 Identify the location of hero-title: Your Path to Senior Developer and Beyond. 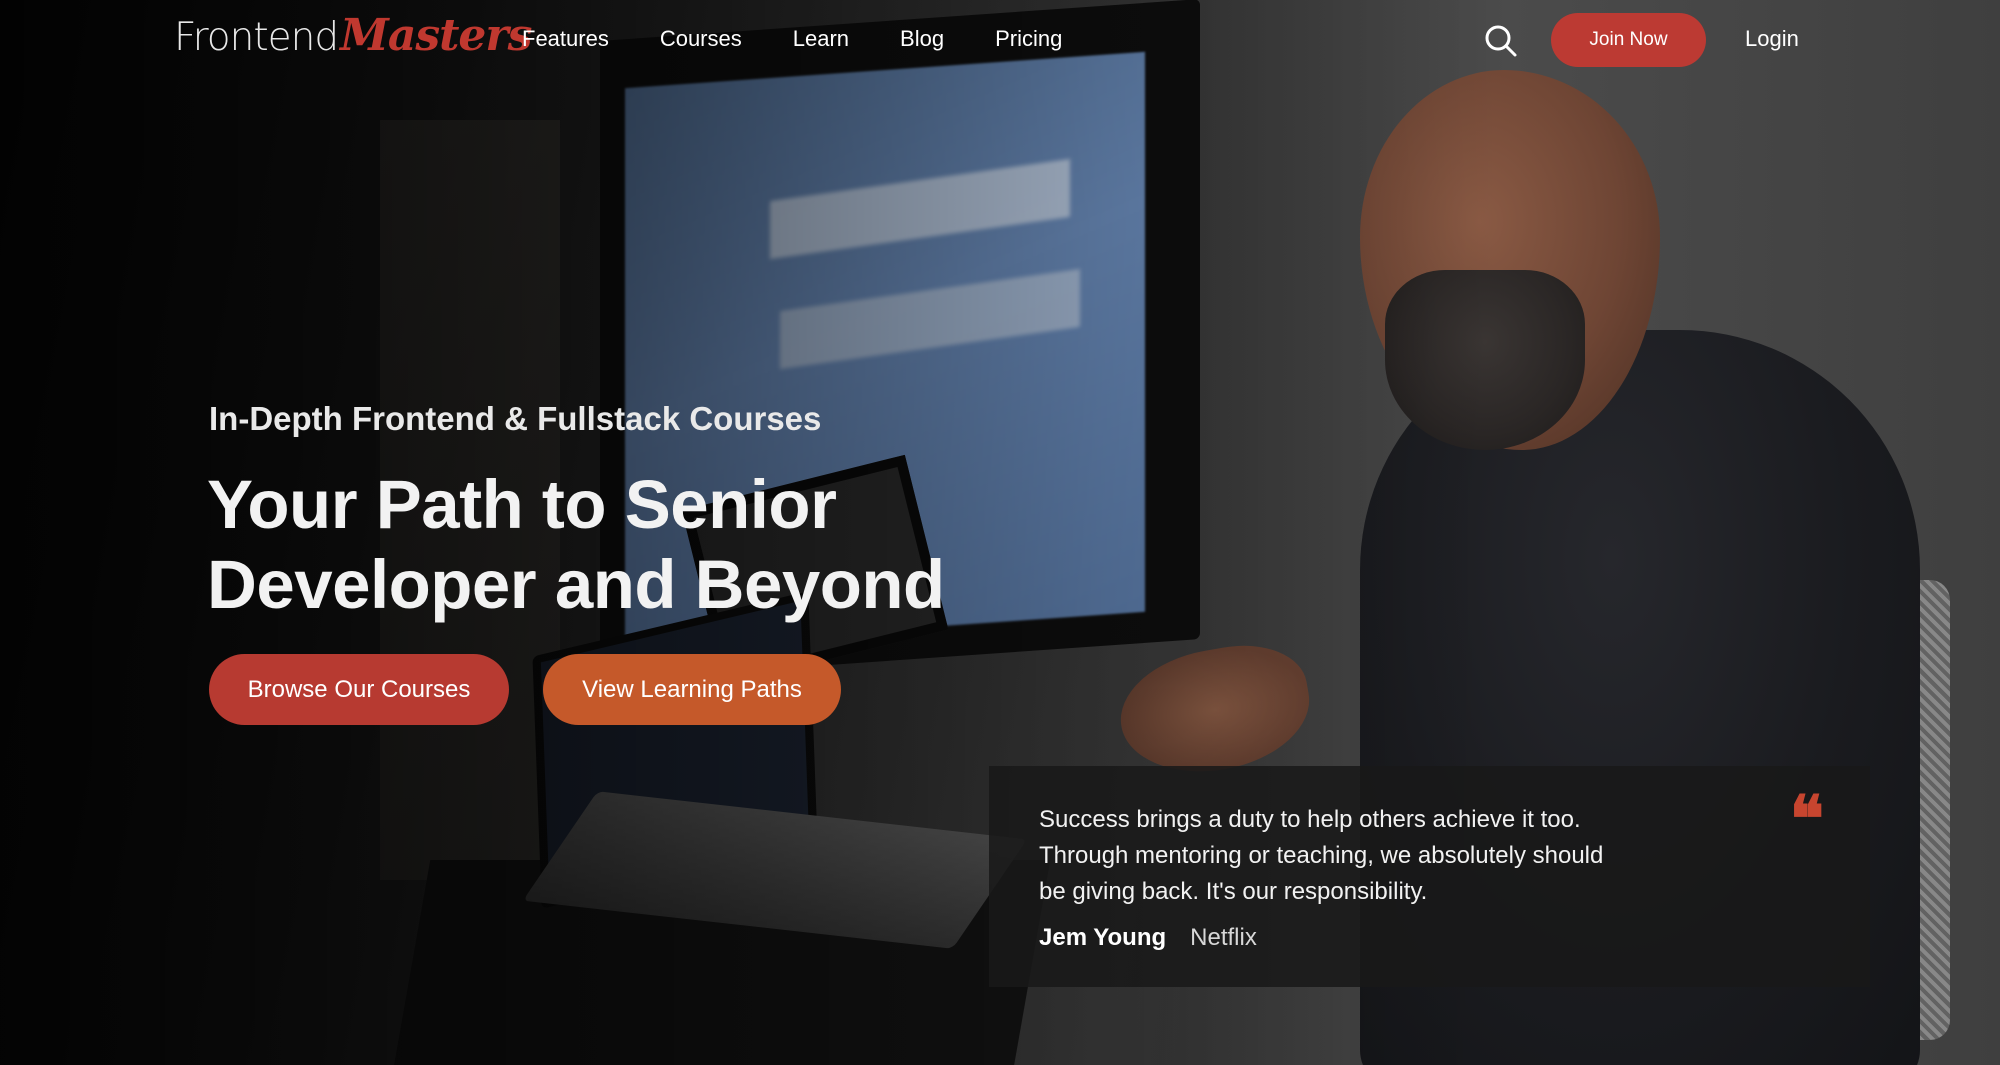
(576, 544).